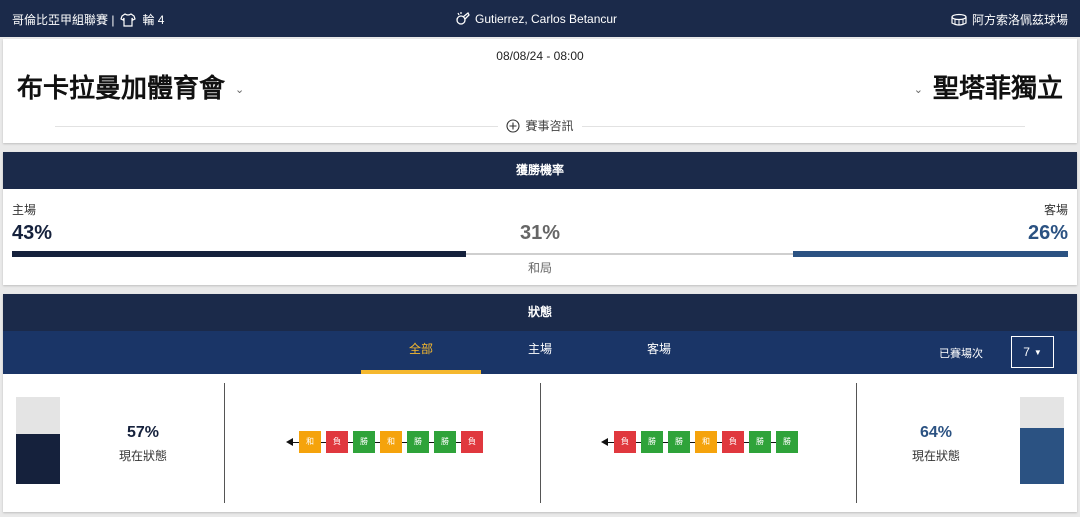 This screenshot has height=517, width=1080. I want to click on tab-home: 主場, so click(540, 352).